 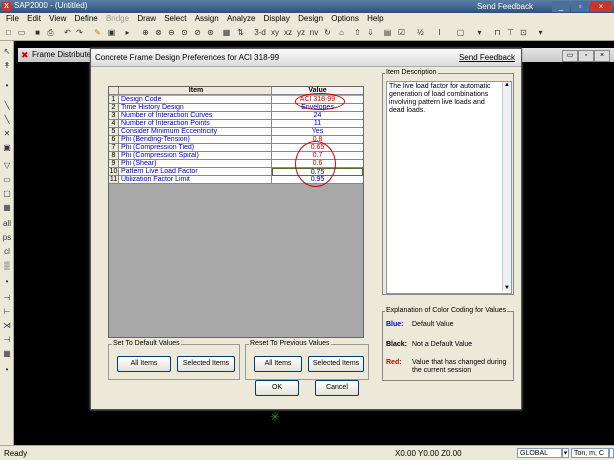 I want to click on menu-file: File, so click(x=12, y=19).